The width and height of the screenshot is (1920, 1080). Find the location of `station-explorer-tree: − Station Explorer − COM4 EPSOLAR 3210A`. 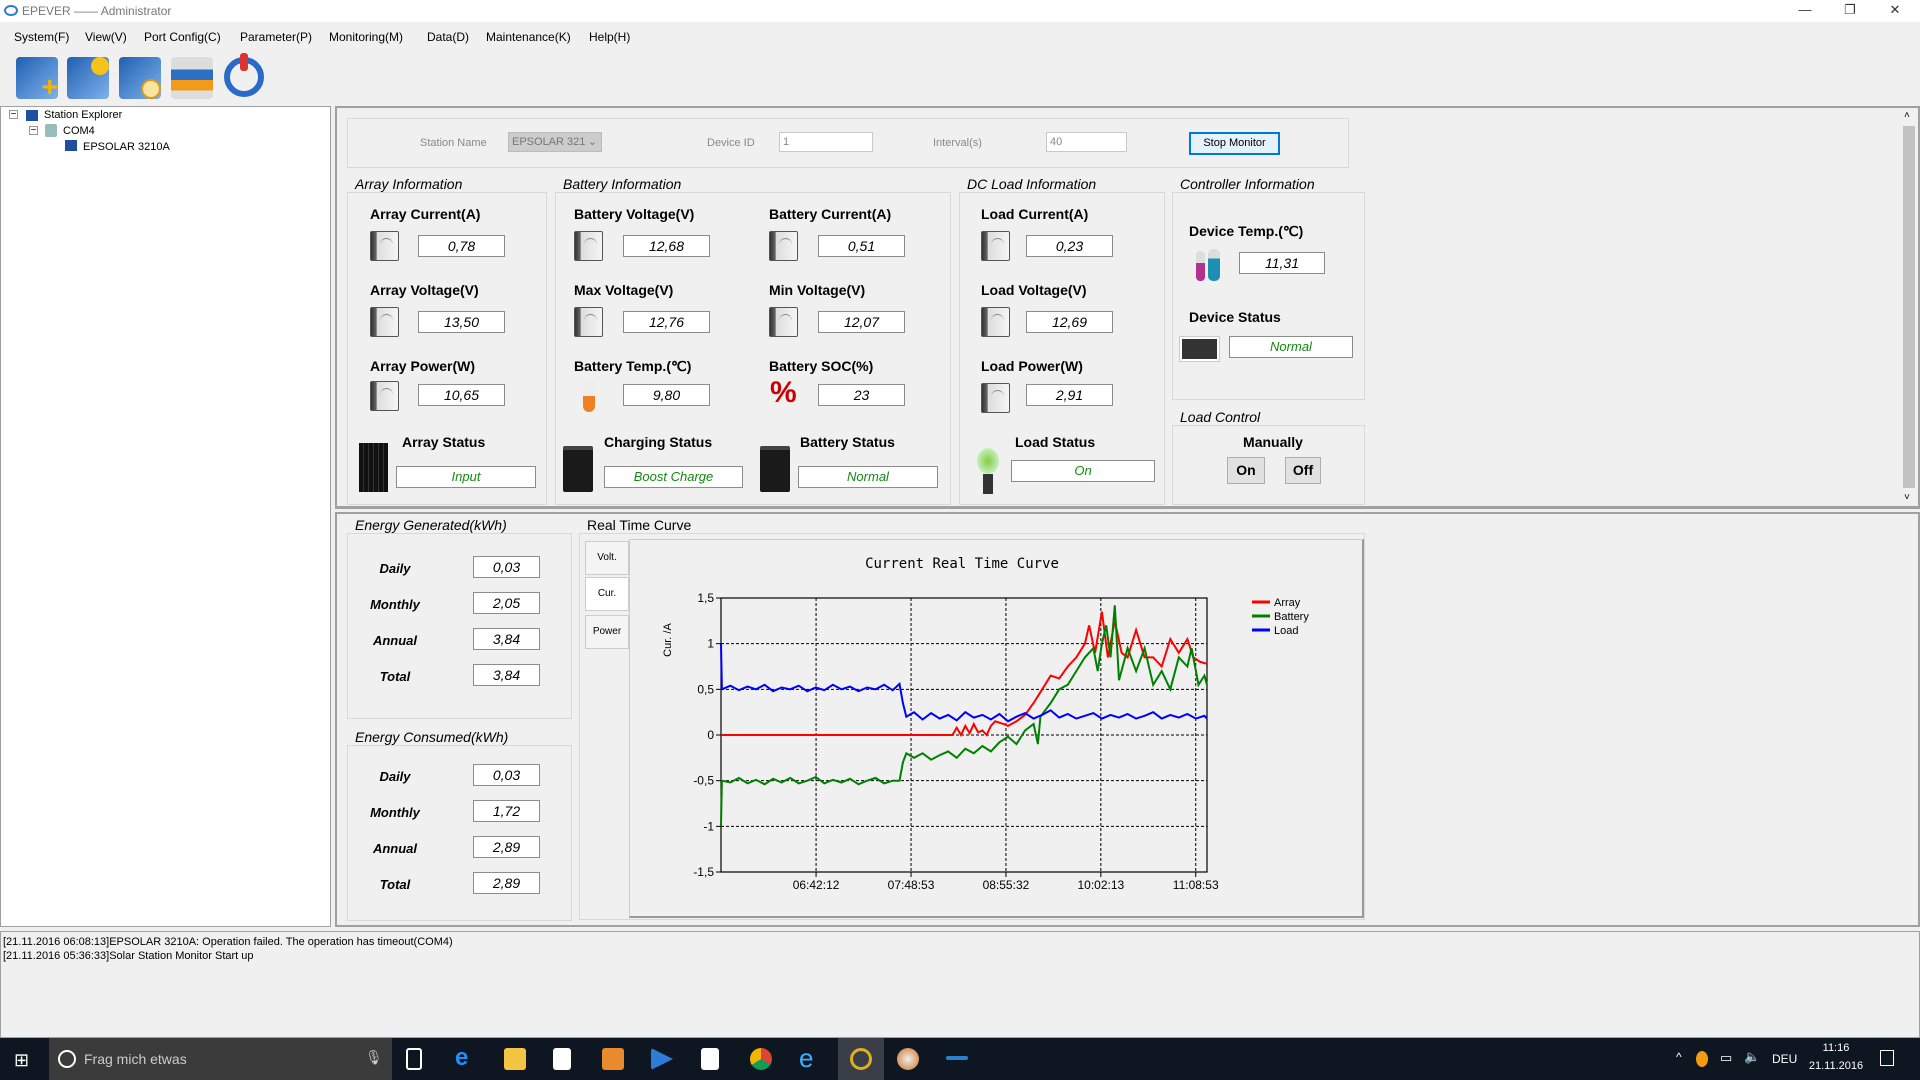

station-explorer-tree: − Station Explorer − COM4 EPSOLAR 3210A is located at coordinates (165, 516).